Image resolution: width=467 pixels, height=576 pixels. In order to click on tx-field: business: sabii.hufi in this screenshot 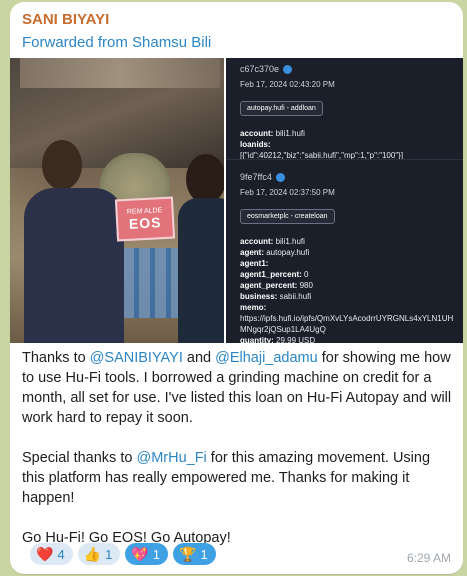, I will do `click(276, 296)`.